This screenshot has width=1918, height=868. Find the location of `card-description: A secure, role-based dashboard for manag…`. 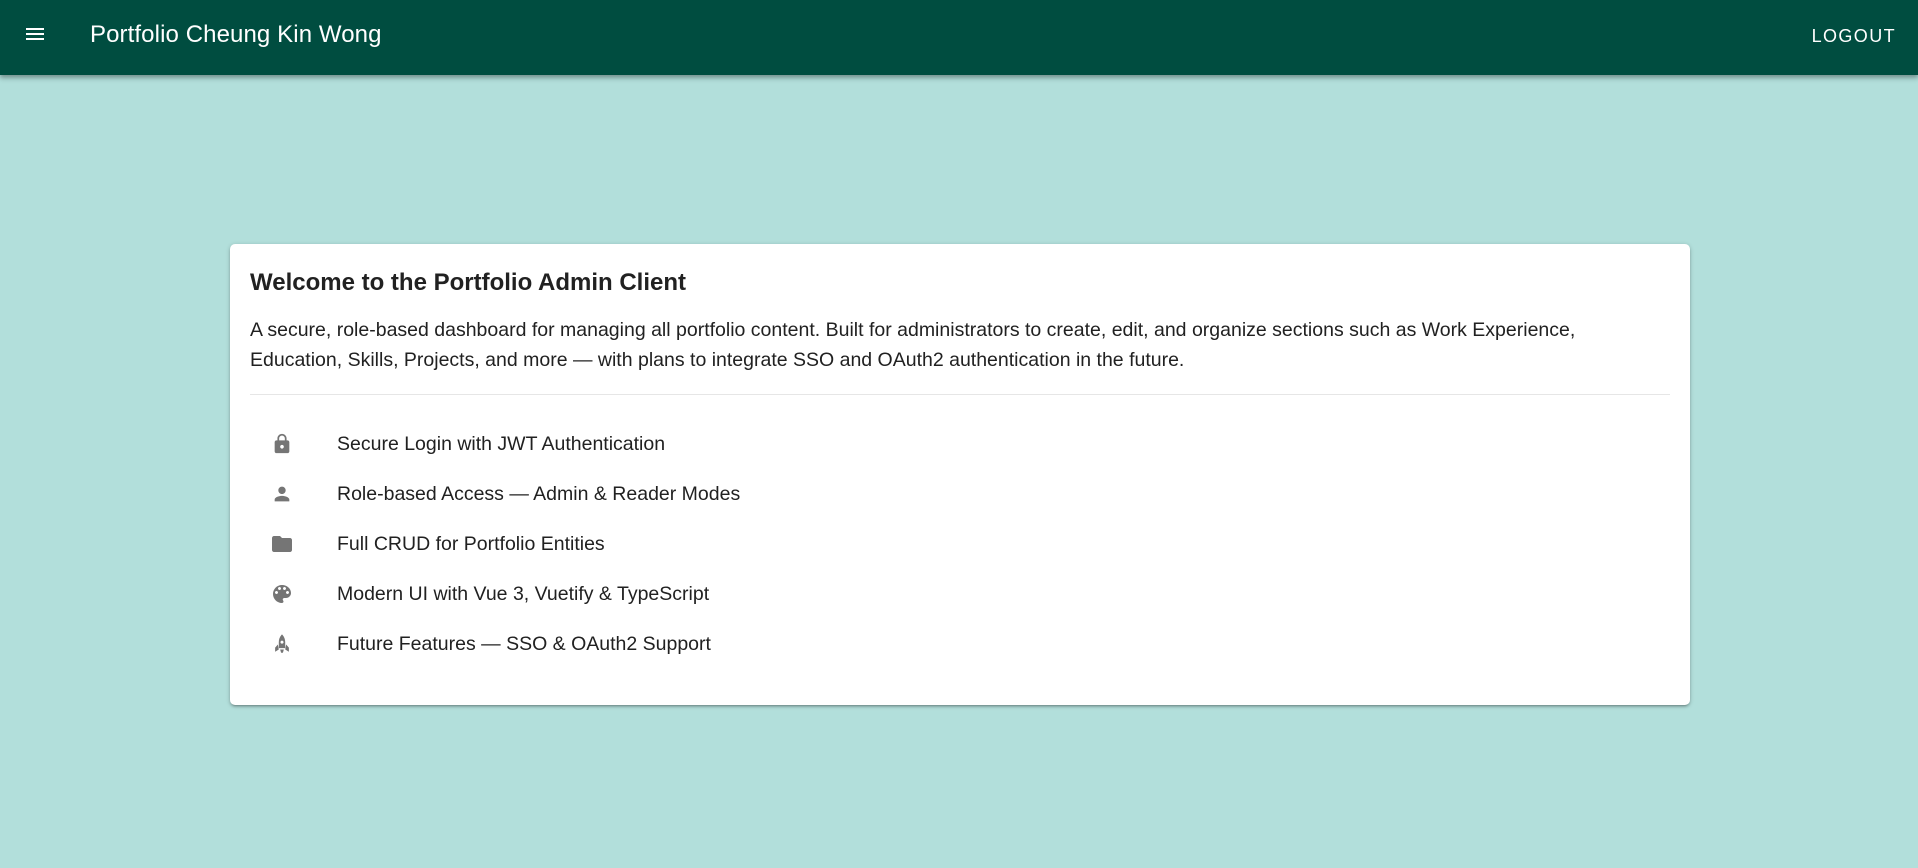

card-description: A secure, role-based dashboard for manag… is located at coordinates (913, 345).